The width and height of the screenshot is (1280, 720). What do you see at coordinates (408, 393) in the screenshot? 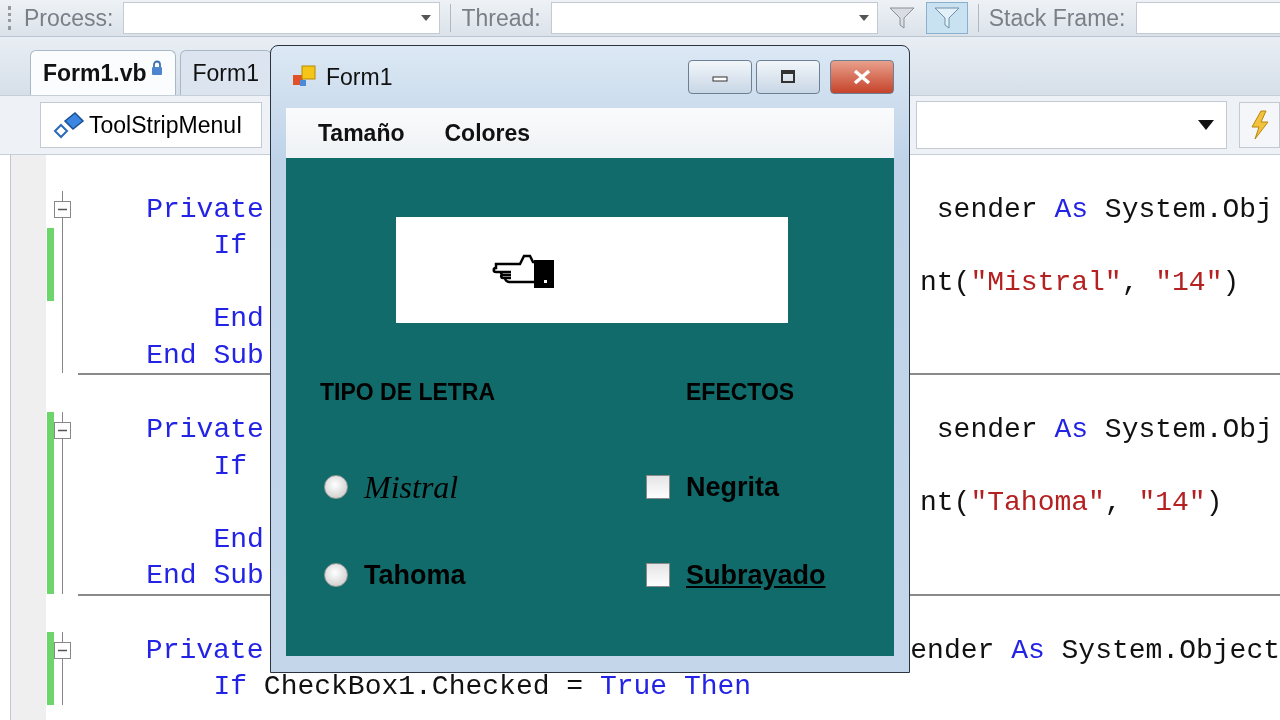
I see `group-label: TIPO DE LETRA` at bounding box center [408, 393].